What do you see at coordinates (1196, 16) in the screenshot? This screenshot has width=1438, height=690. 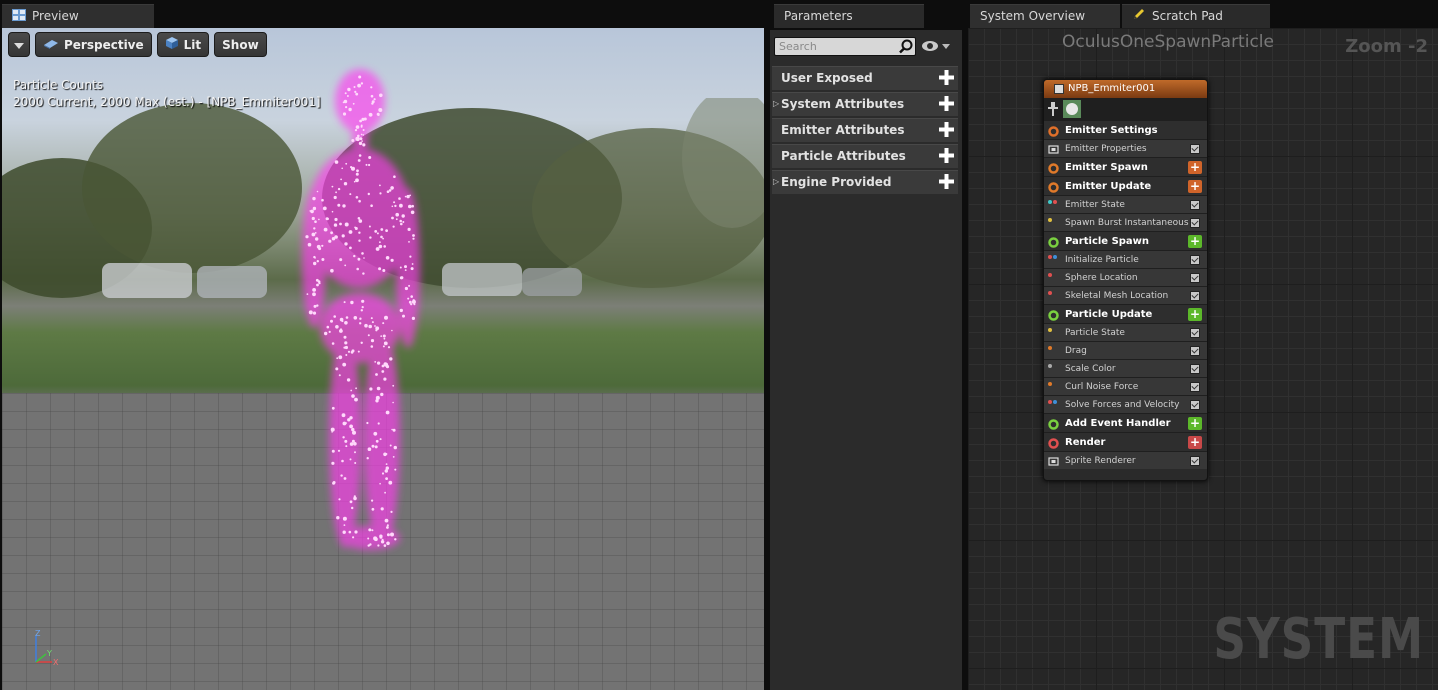 I see `tab-scratch-pad: Scratch Pad` at bounding box center [1196, 16].